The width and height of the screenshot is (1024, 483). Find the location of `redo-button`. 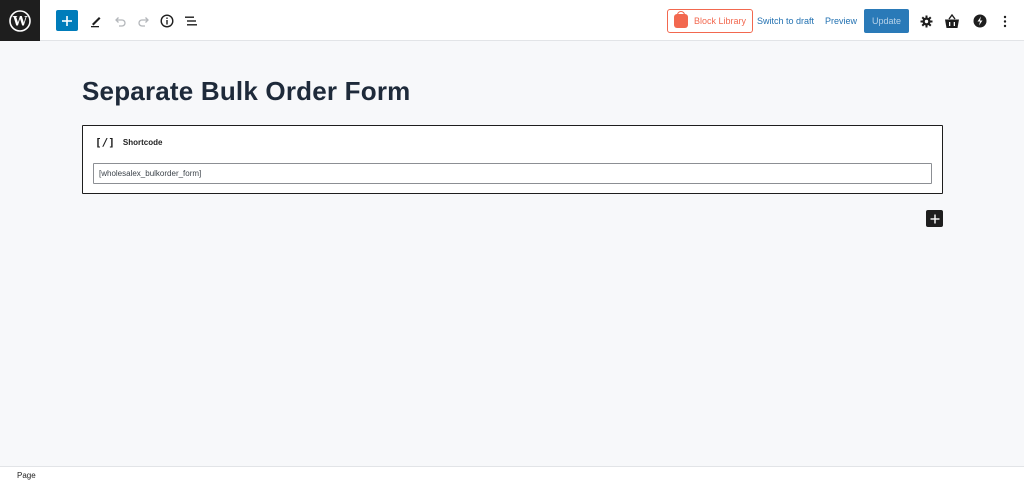

redo-button is located at coordinates (144, 20).